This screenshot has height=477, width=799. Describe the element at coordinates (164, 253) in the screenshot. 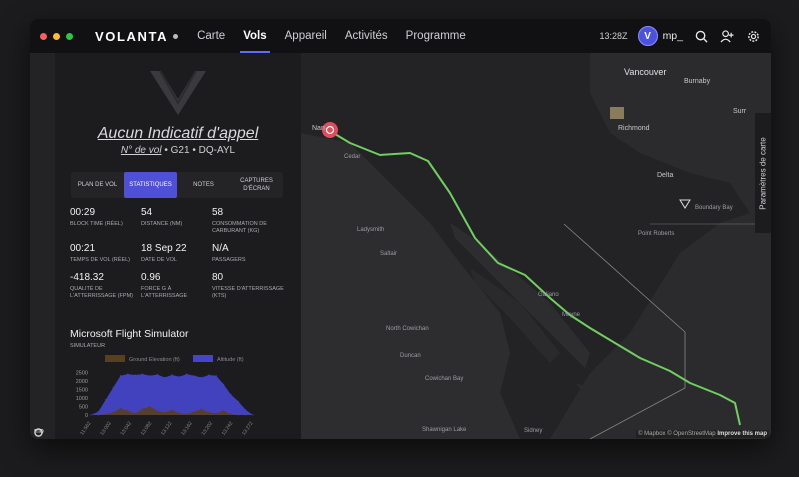

I see `stat-date: 18 Sep 22 DATE DE VOL` at that location.